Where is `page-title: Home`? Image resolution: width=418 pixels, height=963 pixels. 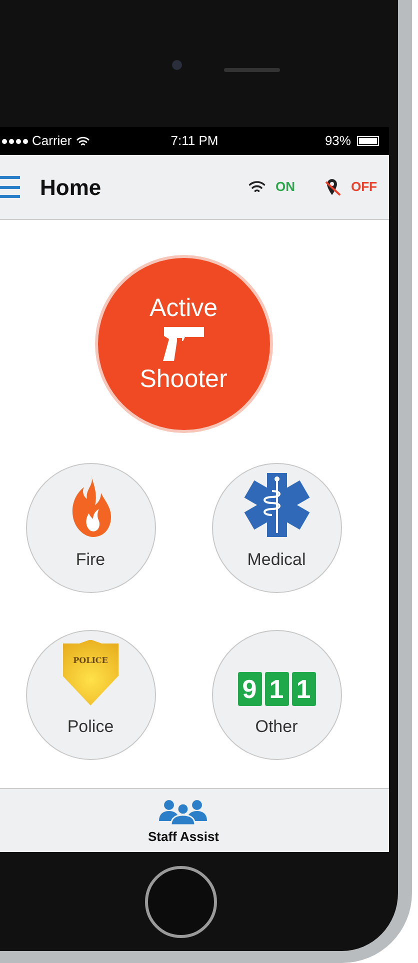
page-title: Home is located at coordinates (71, 188).